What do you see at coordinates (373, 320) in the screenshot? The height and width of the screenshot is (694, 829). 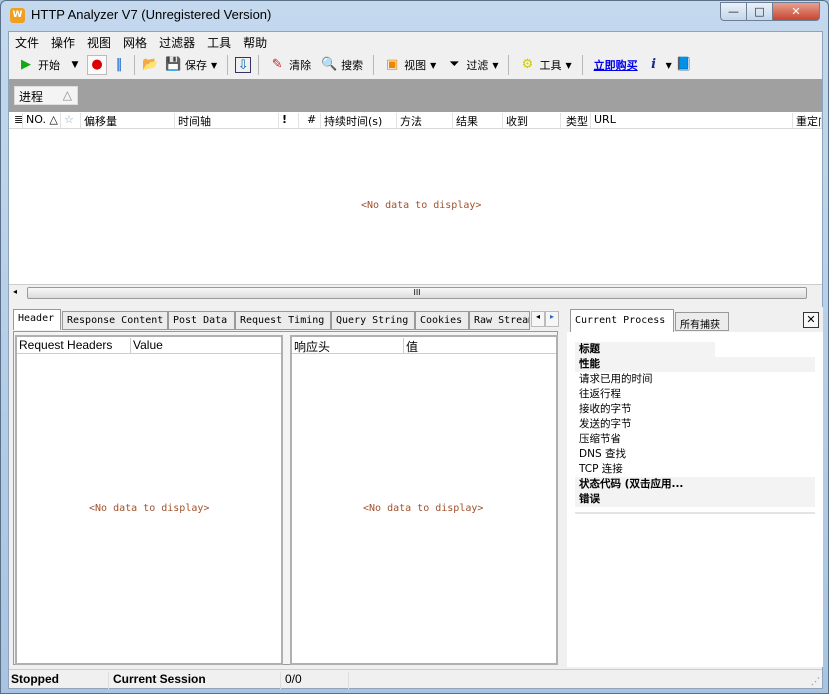 I see `tab-query-string: Query String` at bounding box center [373, 320].